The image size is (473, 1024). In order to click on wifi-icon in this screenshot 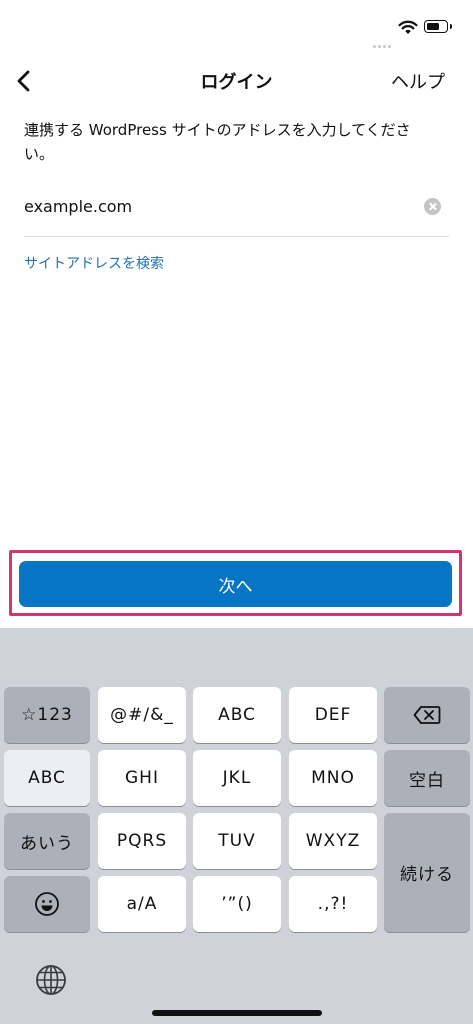, I will do `click(408, 27)`.